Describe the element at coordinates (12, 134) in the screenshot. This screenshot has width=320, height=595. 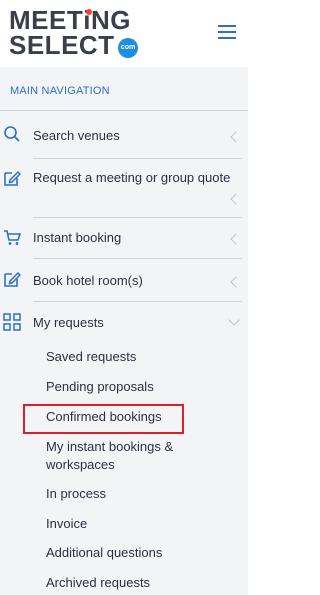
I see `search-icon` at that location.